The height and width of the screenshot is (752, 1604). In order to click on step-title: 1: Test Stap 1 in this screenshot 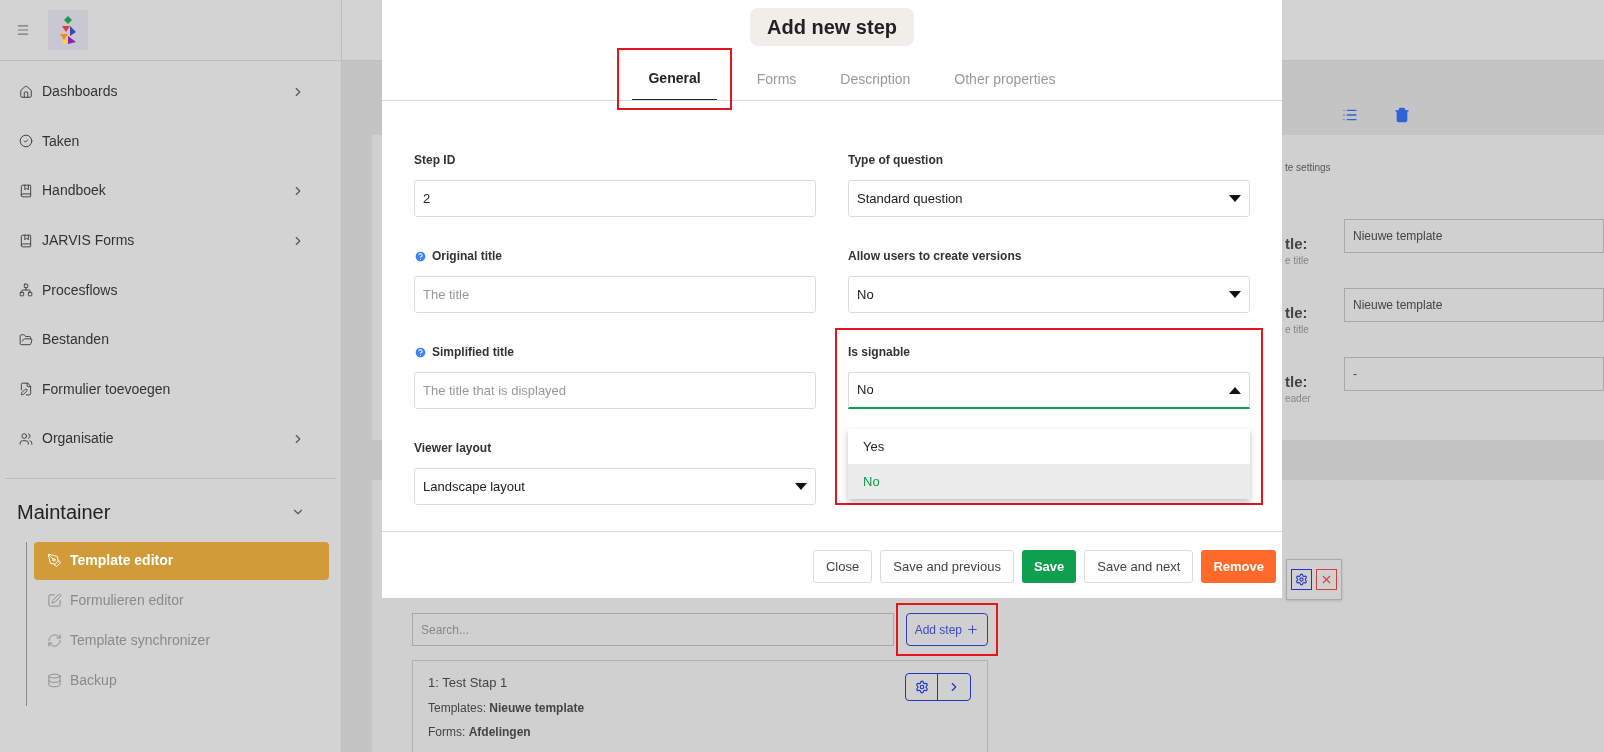, I will do `click(468, 683)`.